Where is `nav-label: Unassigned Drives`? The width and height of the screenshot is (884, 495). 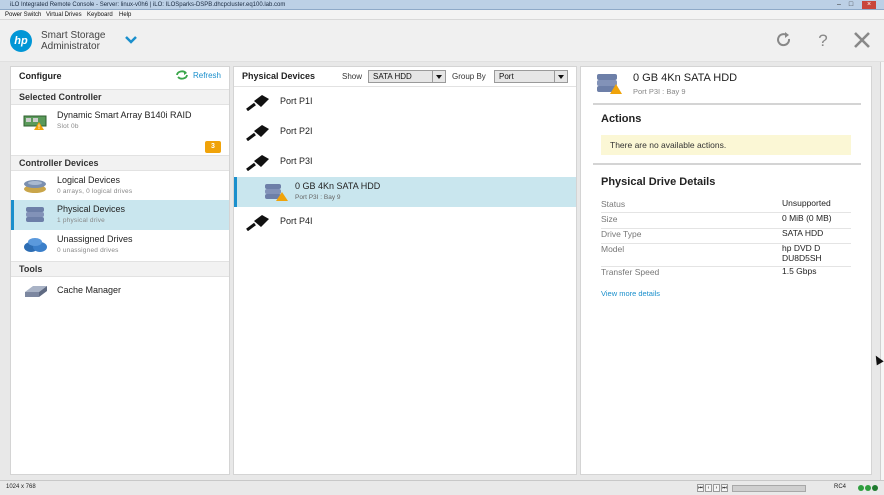 nav-label: Unassigned Drives is located at coordinates (95, 239).